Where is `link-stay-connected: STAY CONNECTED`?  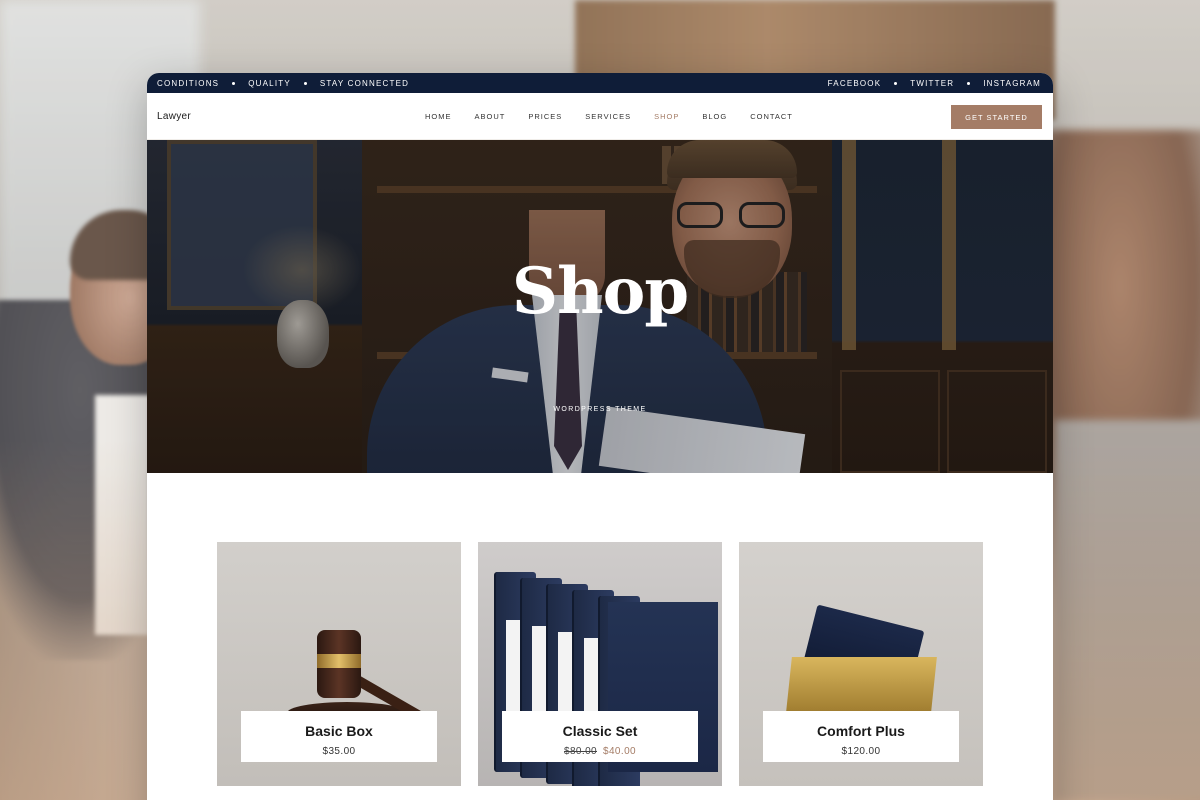 link-stay-connected: STAY CONNECTED is located at coordinates (364, 83).